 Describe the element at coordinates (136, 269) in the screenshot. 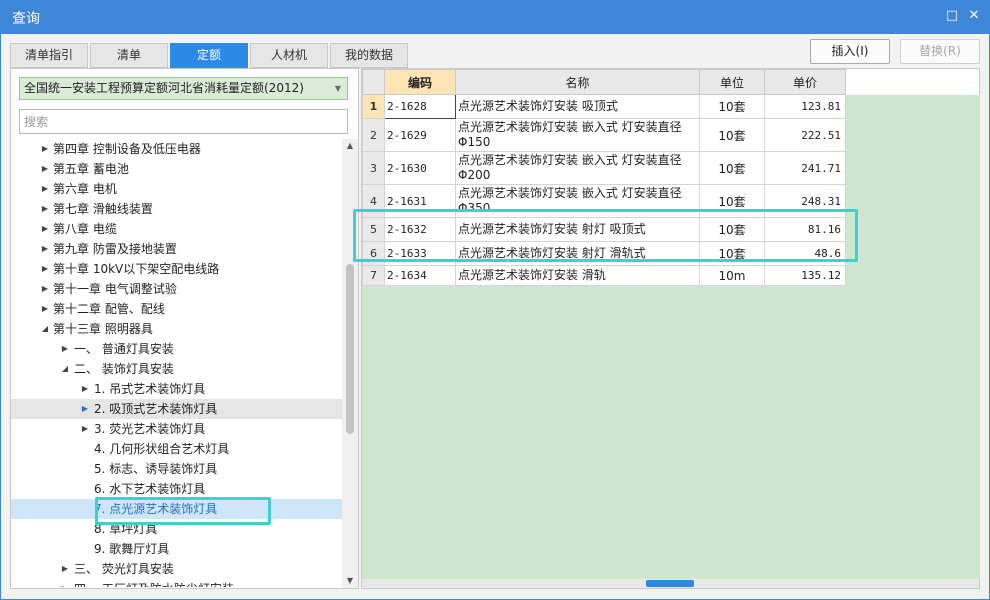

I see `tree-item-label: 第十章 10kV以下架空配电线路` at that location.